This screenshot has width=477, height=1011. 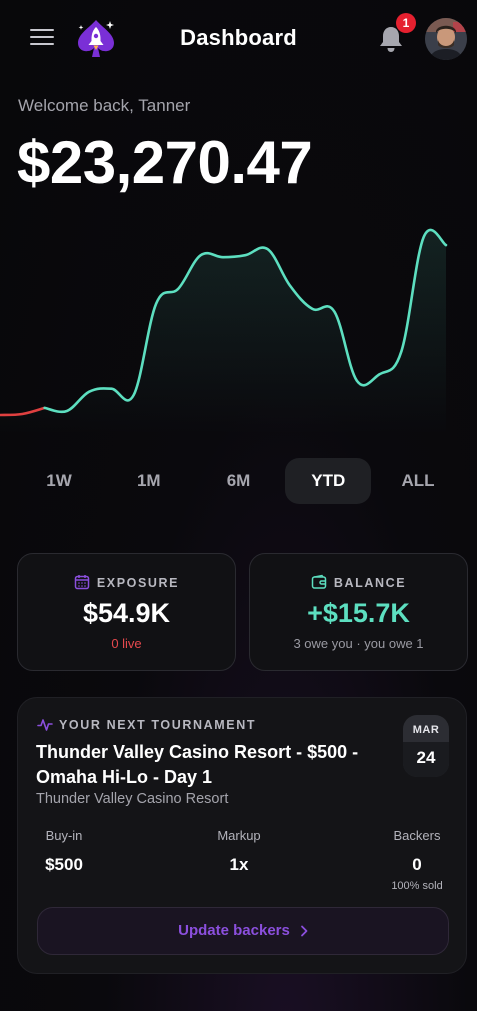 I want to click on balance-value: +$15.7K, so click(x=358, y=613).